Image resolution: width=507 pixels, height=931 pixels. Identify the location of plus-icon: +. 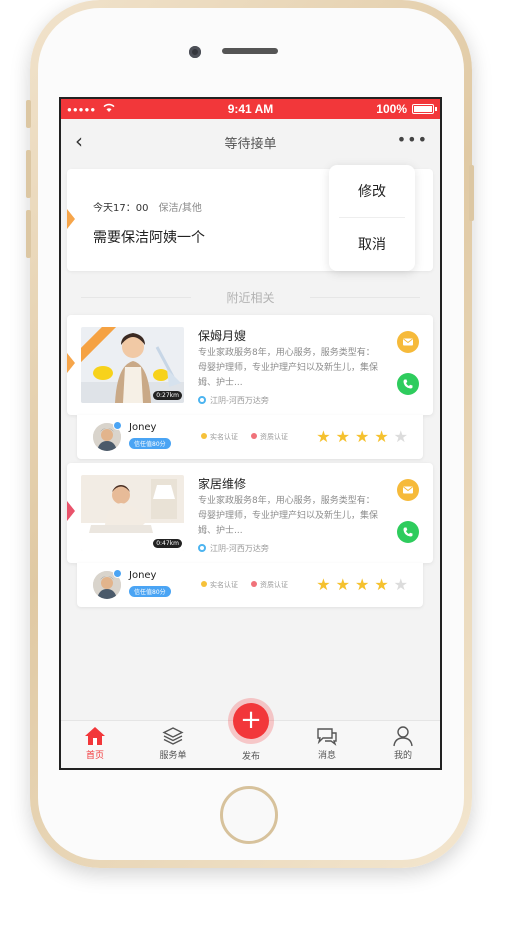
(251, 720).